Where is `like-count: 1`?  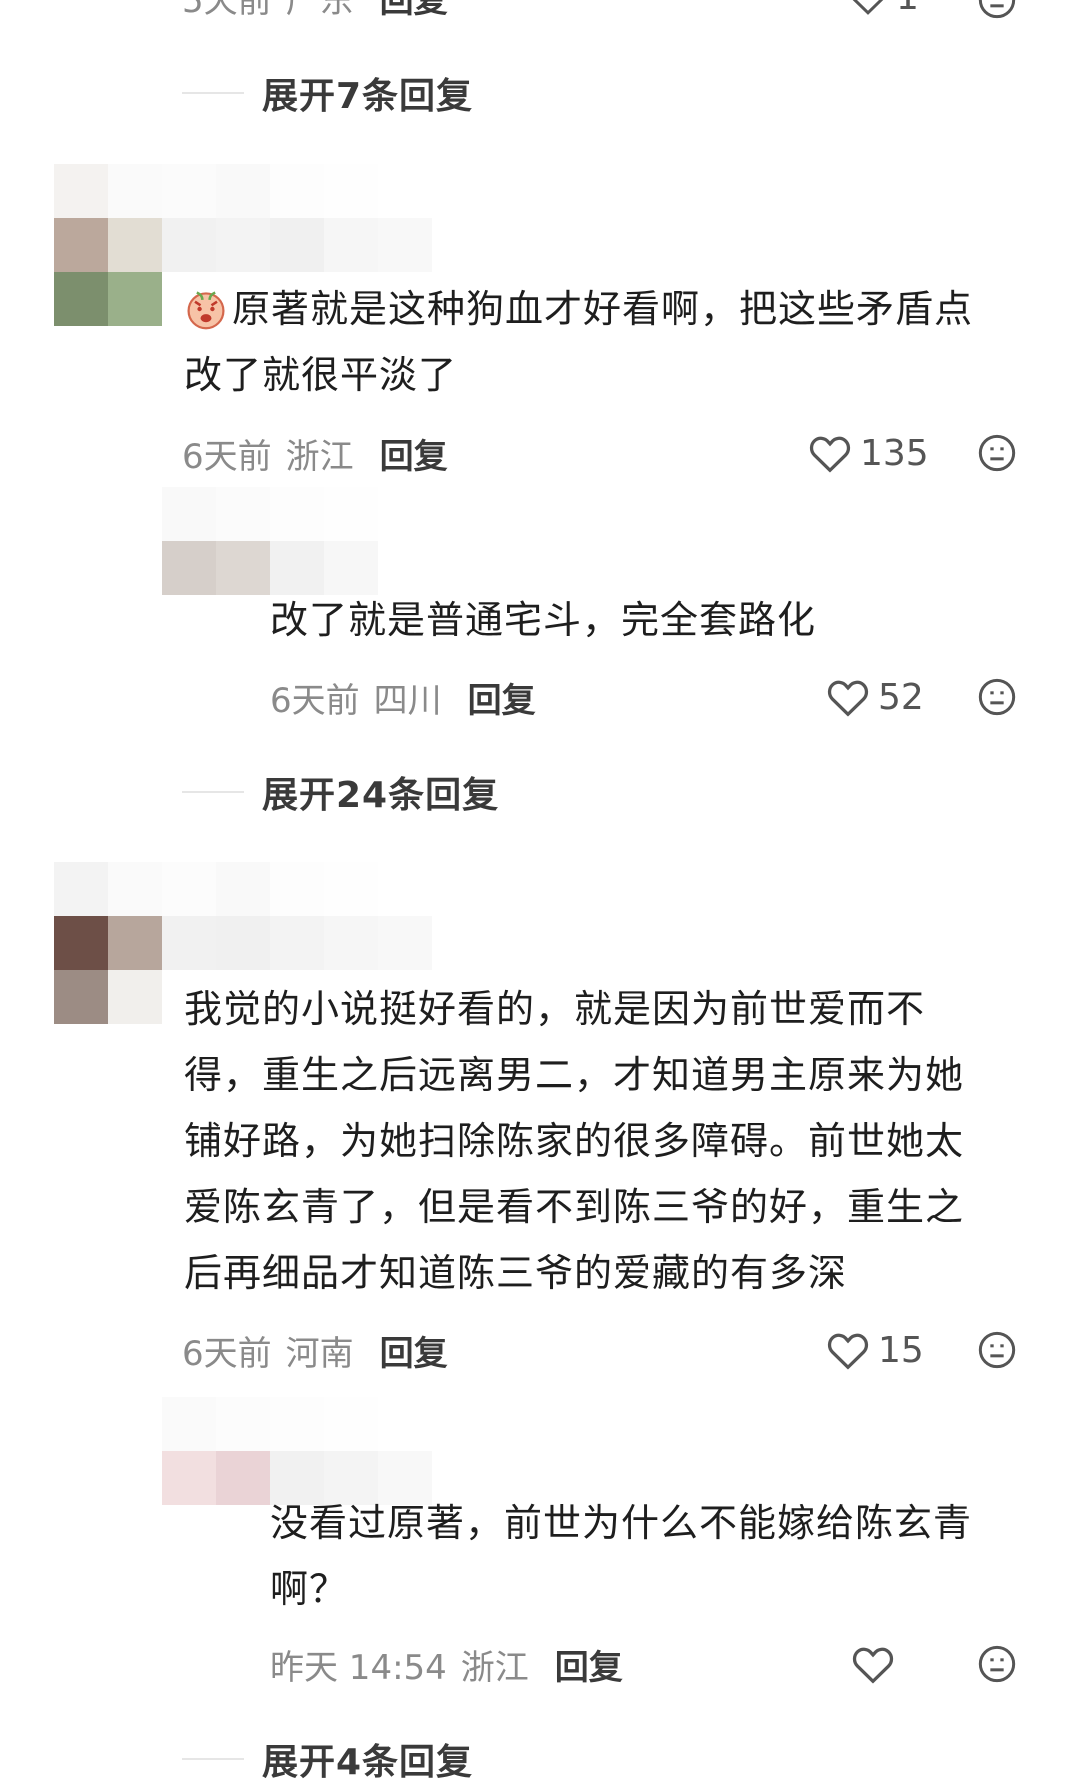 like-count: 1 is located at coordinates (907, 9).